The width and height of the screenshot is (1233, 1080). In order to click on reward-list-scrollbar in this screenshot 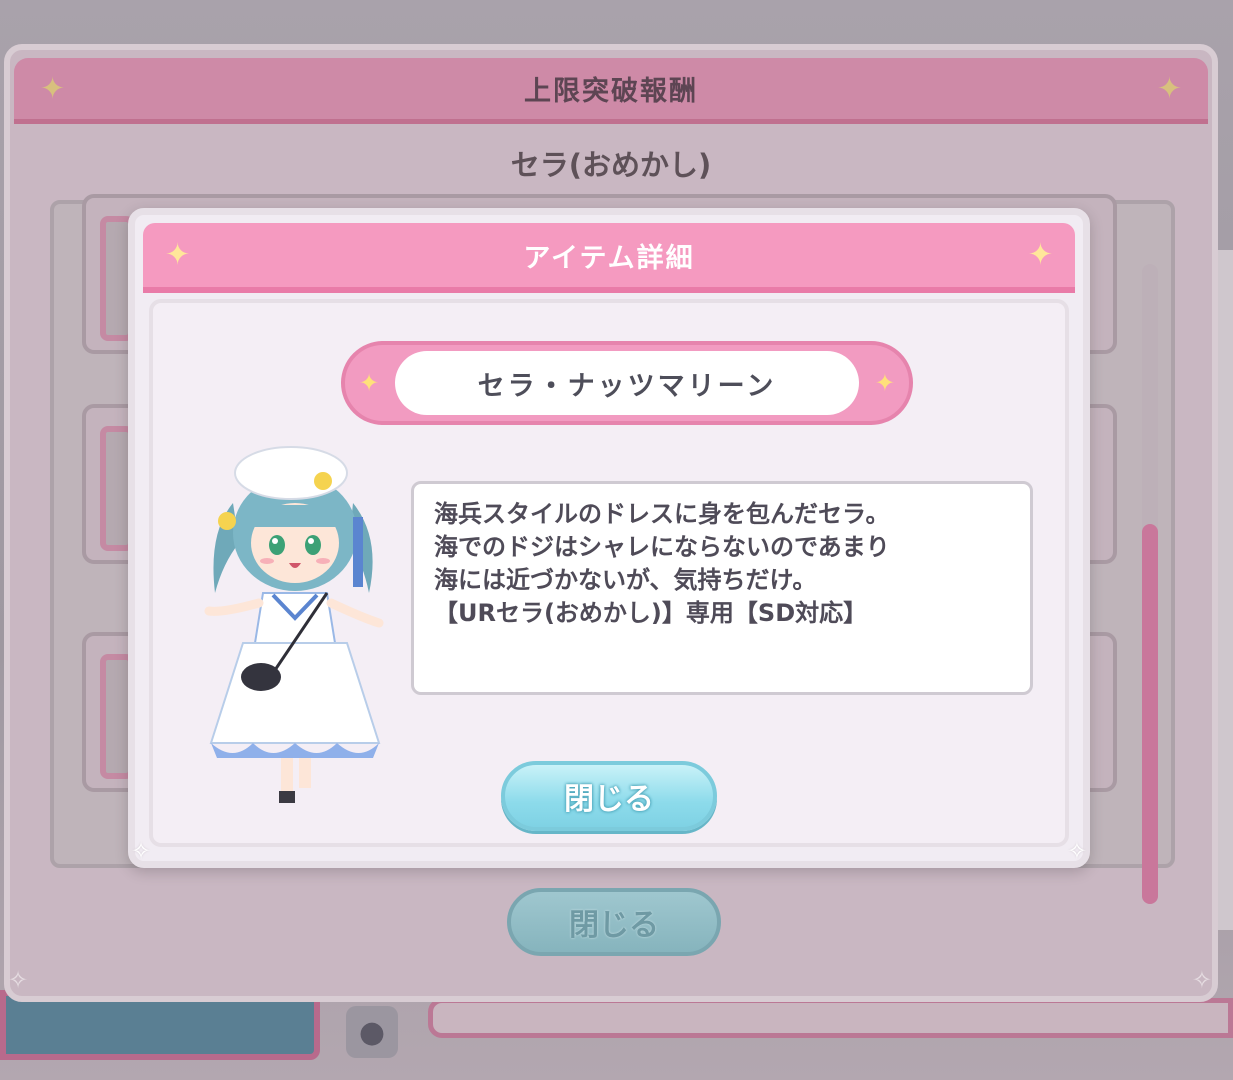, I will do `click(1150, 584)`.